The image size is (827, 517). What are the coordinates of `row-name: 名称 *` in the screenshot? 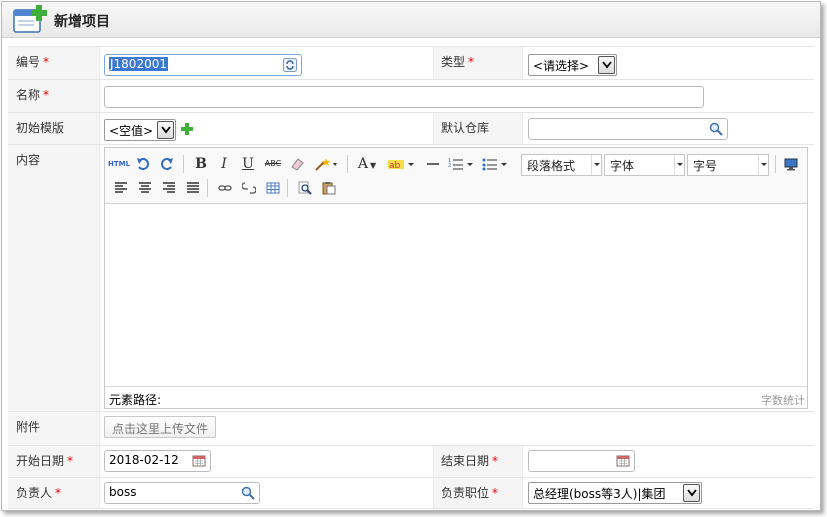 It's located at (411, 95).